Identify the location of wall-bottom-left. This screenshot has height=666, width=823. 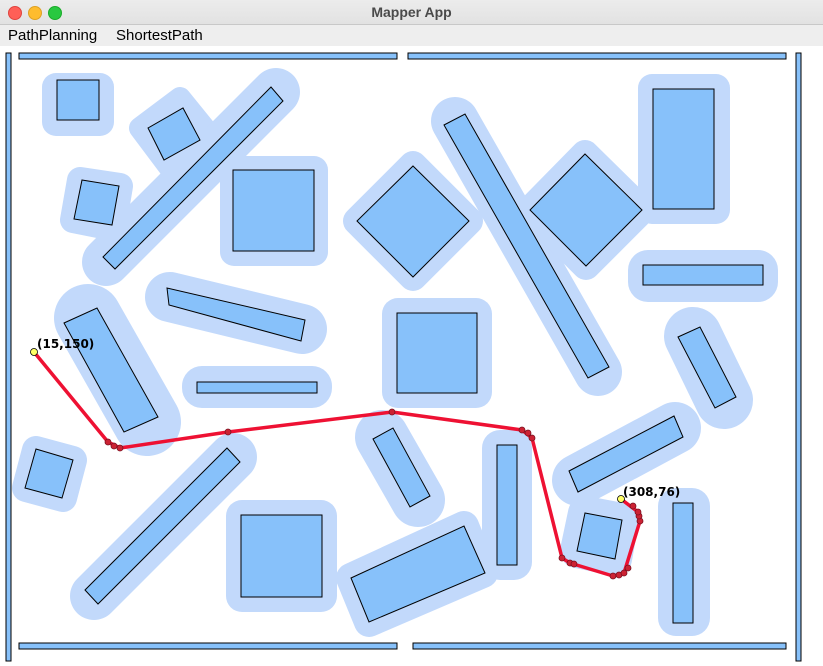
(208, 646).